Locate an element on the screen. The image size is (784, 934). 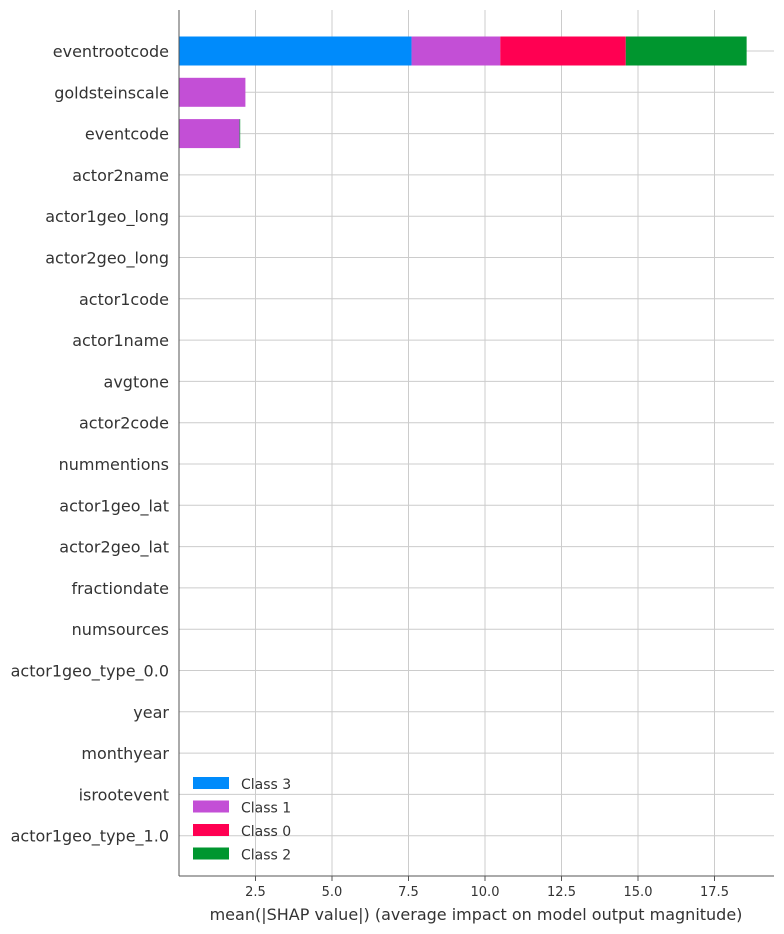
feature-label: actor2geo_lat is located at coordinates (114, 548).